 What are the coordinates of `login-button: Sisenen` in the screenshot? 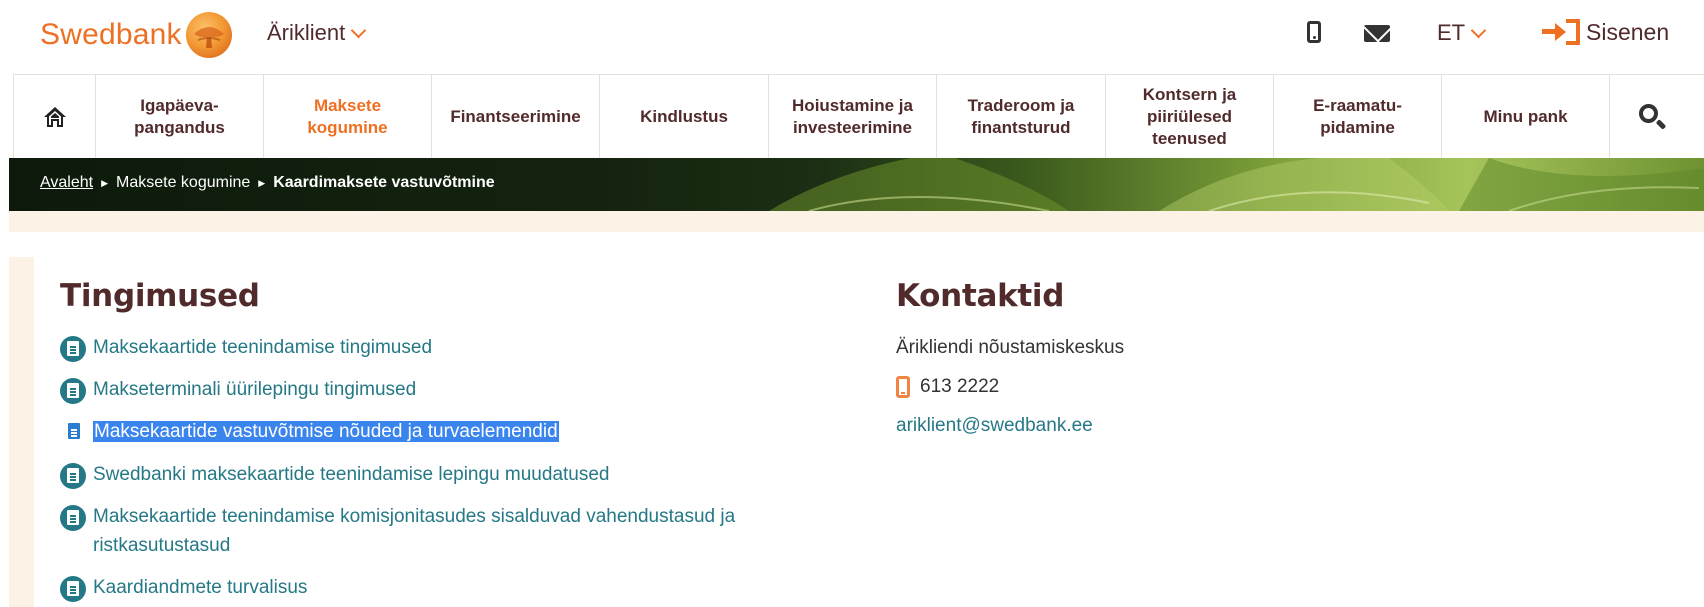 It's located at (1605, 32).